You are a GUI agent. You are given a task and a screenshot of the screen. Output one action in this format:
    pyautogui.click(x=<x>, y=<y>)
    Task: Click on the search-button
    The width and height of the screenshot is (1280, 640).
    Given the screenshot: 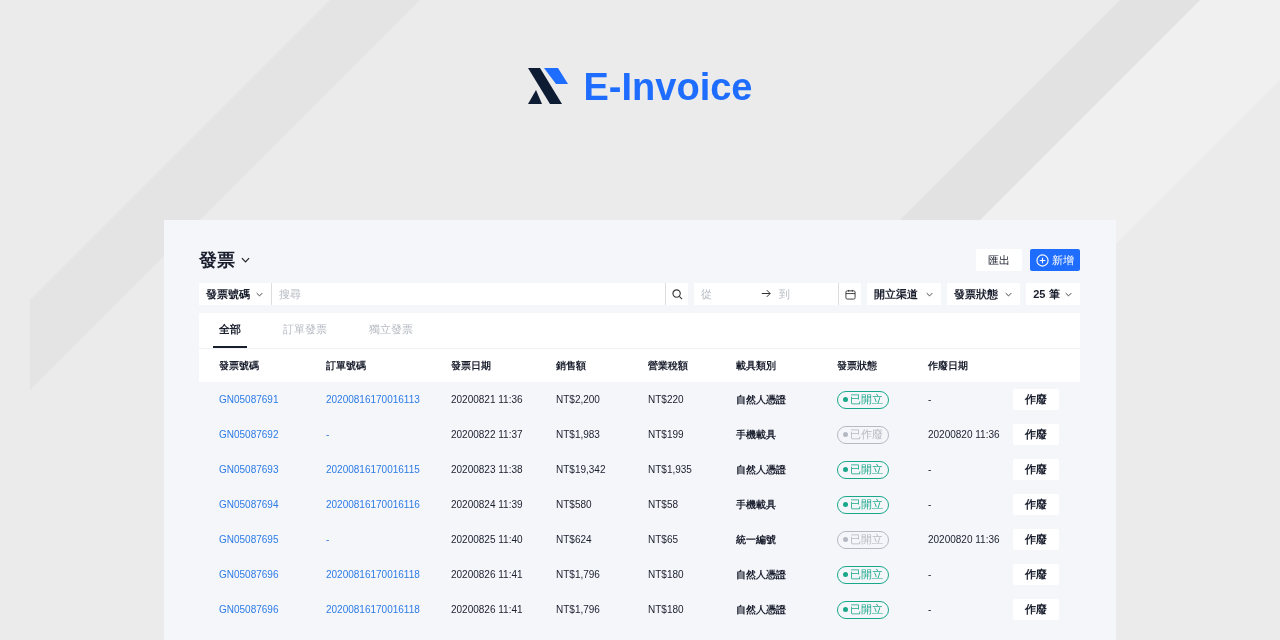 What is the action you would take?
    pyautogui.click(x=677, y=294)
    